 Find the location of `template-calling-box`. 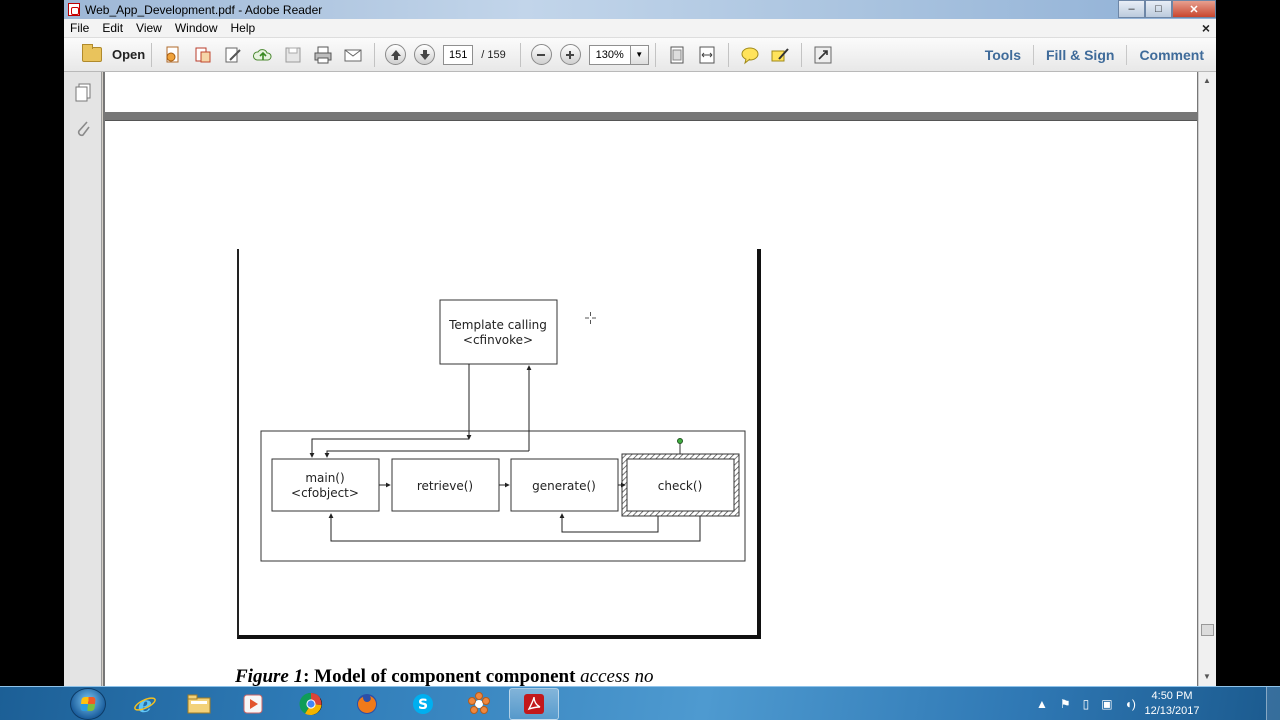

template-calling-box is located at coordinates (498, 332).